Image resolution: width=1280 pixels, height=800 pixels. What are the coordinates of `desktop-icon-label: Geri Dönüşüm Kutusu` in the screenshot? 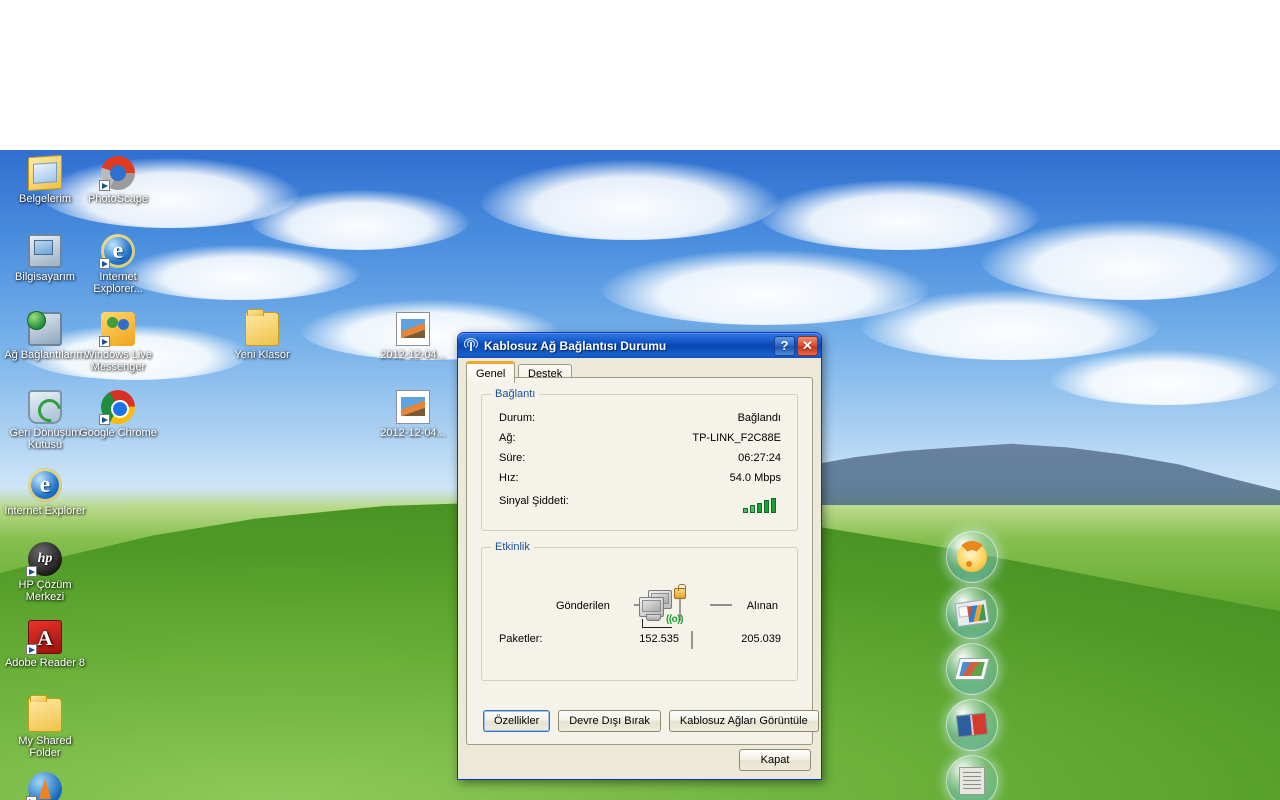 It's located at (45, 439).